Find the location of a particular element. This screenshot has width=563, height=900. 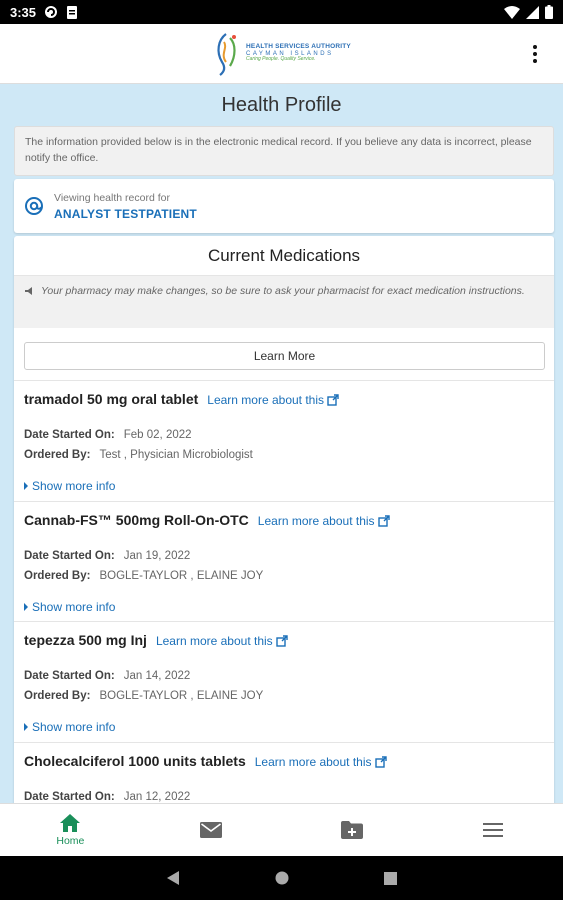

nav-home-label: Home is located at coordinates (70, 841).